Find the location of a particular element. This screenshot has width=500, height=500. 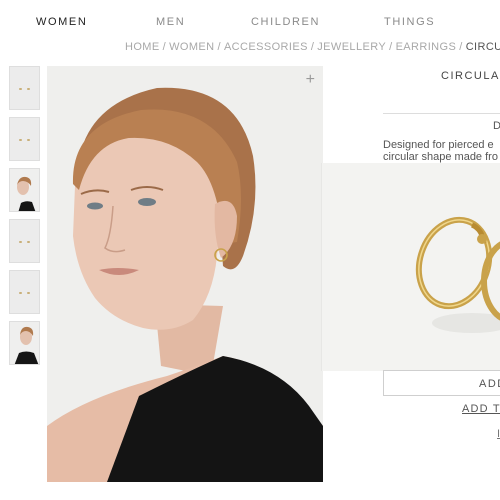

nav-children: CHILDREN is located at coordinates (285, 22).